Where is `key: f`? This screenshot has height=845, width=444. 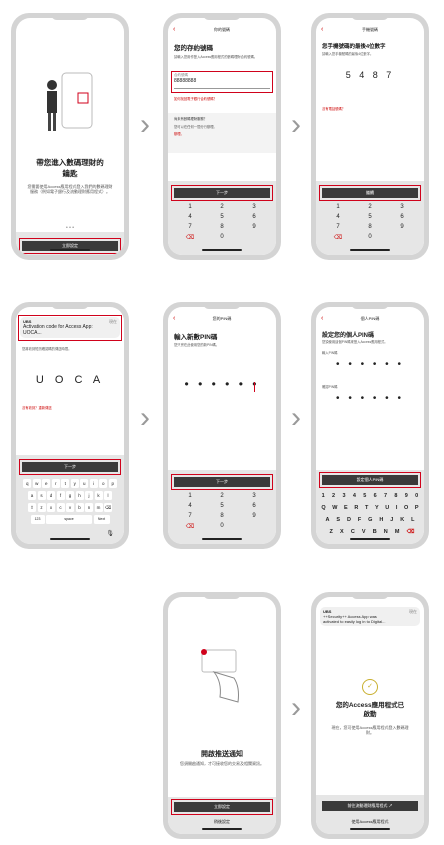
key: f is located at coordinates (60, 495).